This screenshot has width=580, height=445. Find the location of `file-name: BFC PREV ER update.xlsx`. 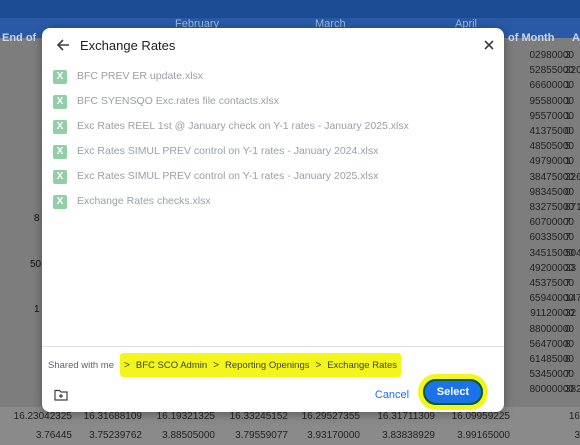

file-name: BFC PREV ER update.xlsx is located at coordinates (140, 76).